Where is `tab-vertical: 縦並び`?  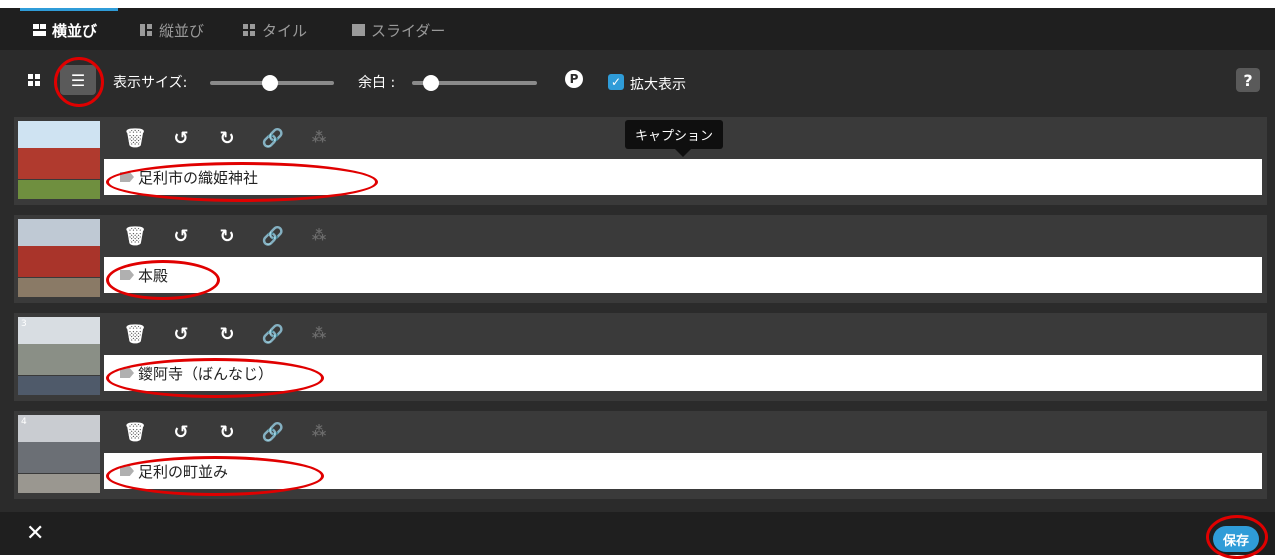 tab-vertical: 縦並び is located at coordinates (172, 30).